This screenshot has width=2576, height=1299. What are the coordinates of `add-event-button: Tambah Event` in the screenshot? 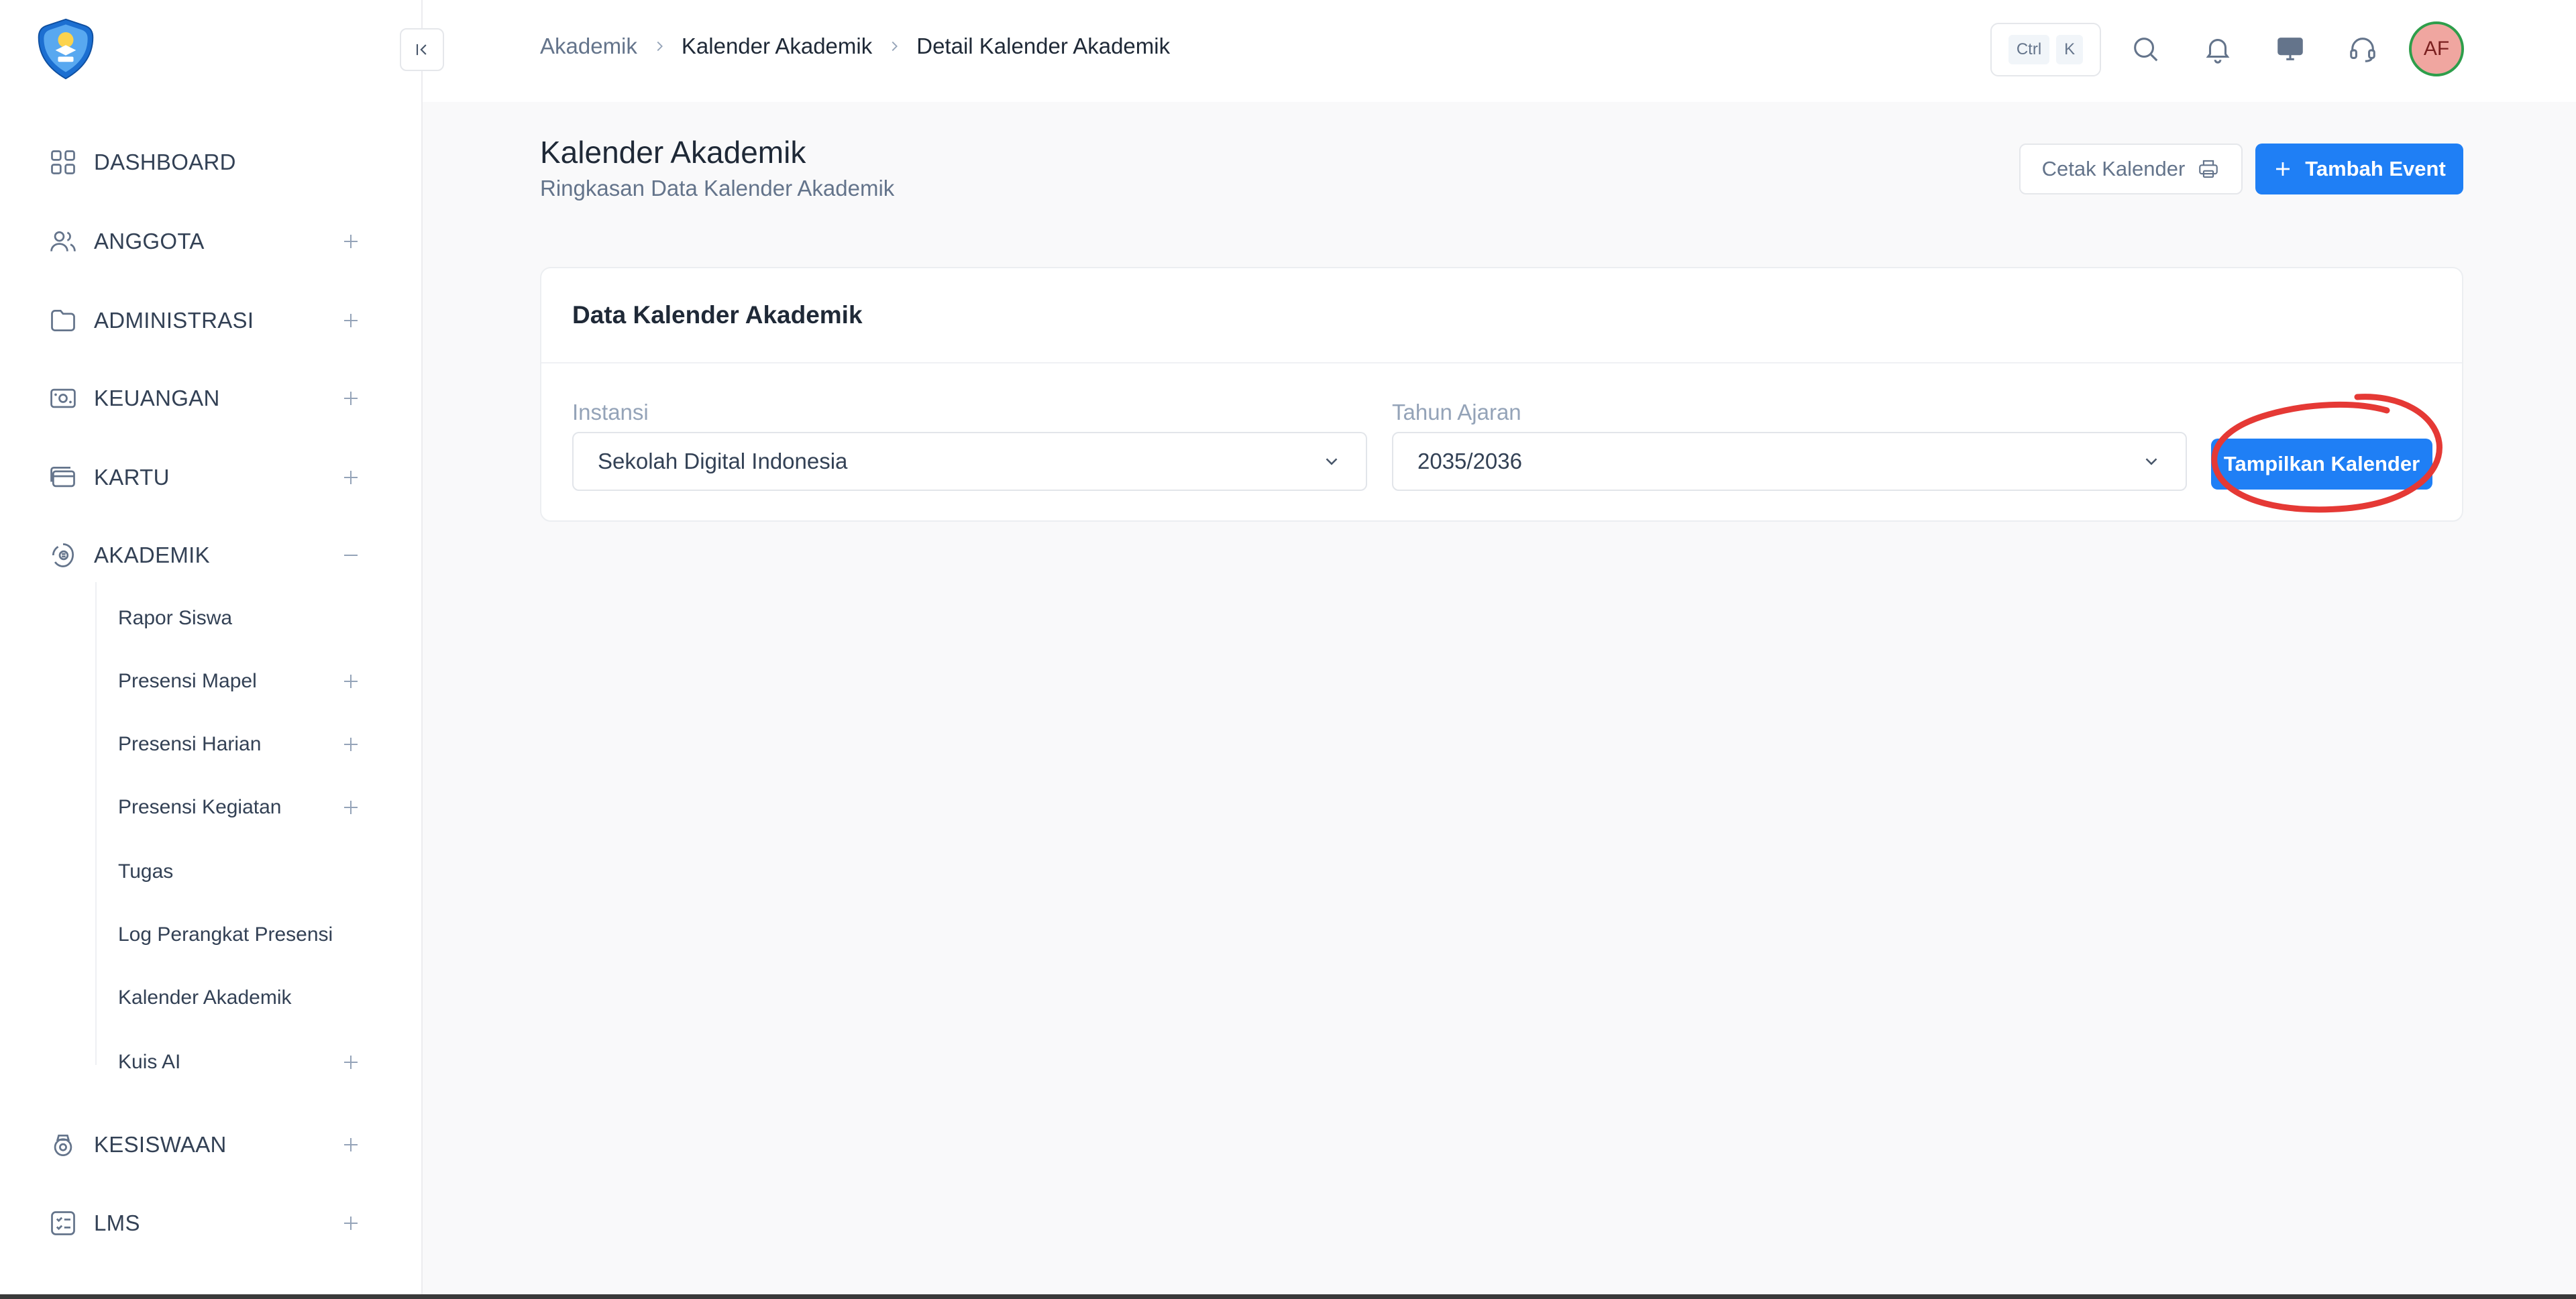 It's located at (2359, 169).